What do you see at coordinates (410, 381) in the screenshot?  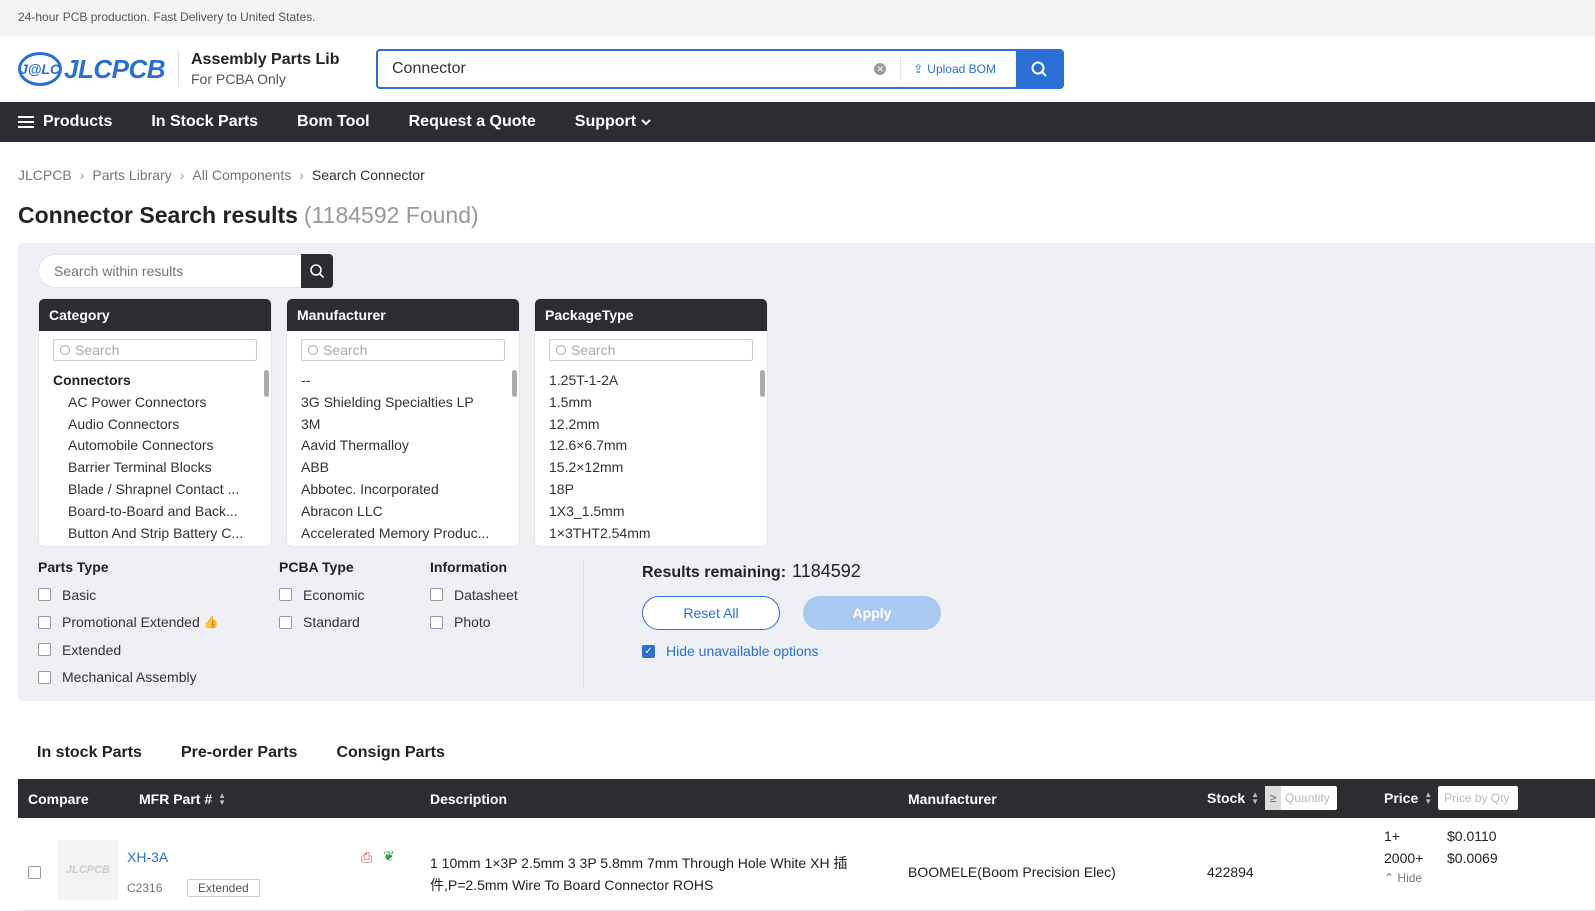 I see `manufacturer-item: --` at bounding box center [410, 381].